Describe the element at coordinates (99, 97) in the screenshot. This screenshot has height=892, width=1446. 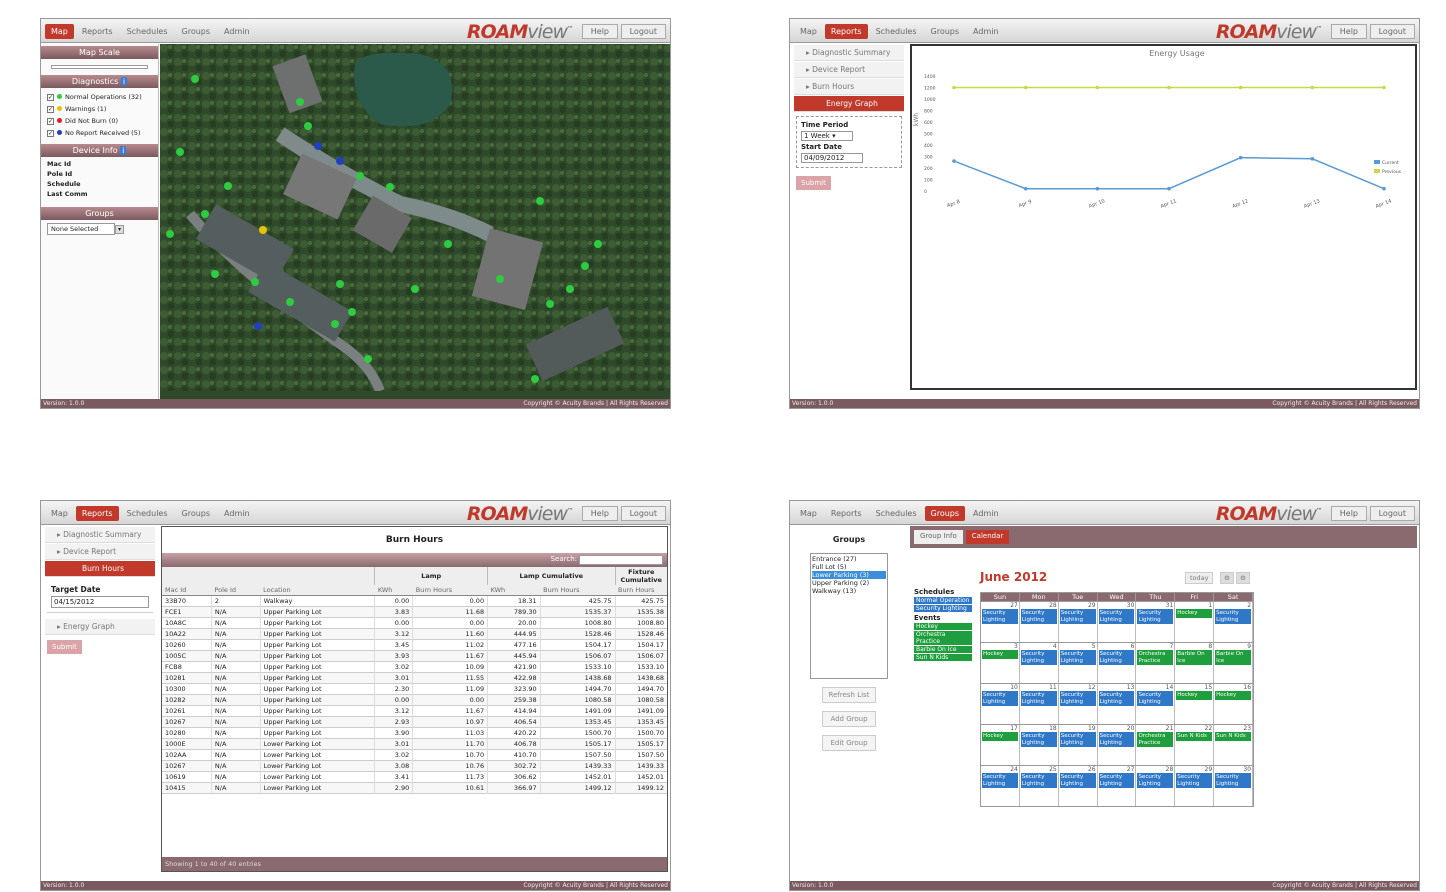
I see `diagnostics-item: ✓ Normal Operations (32)` at that location.